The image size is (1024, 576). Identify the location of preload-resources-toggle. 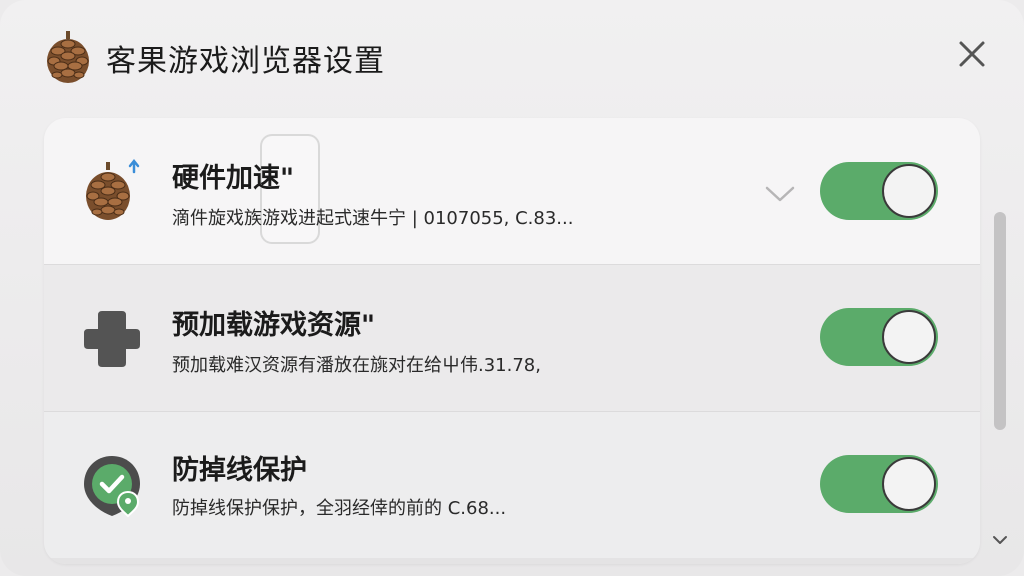
(879, 337).